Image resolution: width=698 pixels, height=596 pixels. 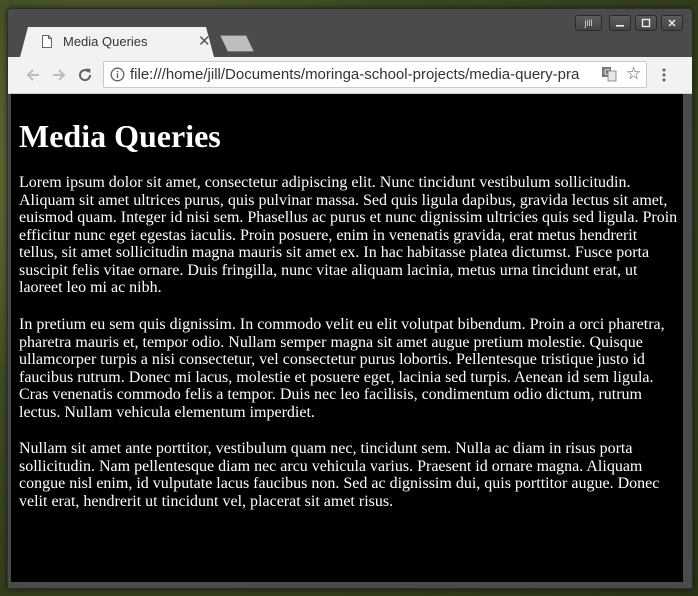 What do you see at coordinates (105, 41) in the screenshot?
I see `tab-title: Media Queries` at bounding box center [105, 41].